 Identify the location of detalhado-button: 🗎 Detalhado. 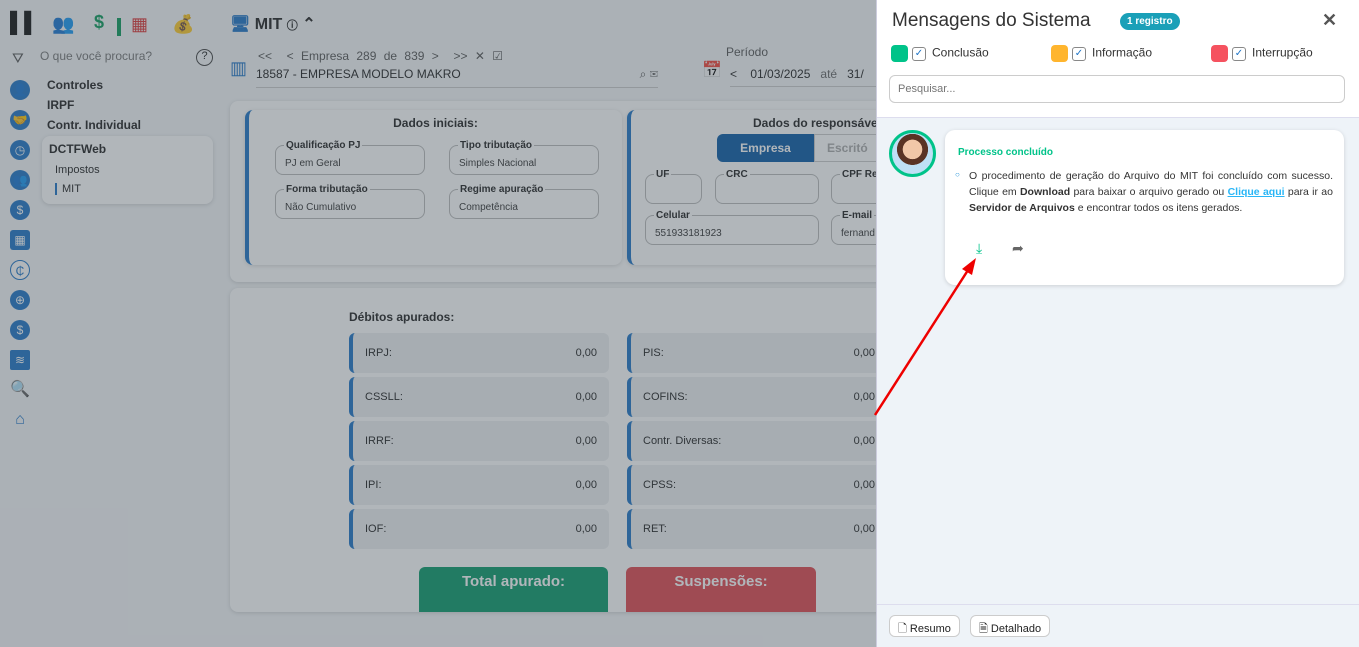
(1010, 626).